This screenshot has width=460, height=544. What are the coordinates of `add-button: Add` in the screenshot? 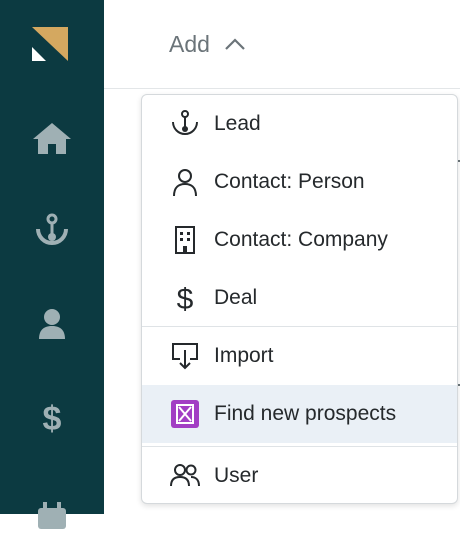 It's located at (207, 44).